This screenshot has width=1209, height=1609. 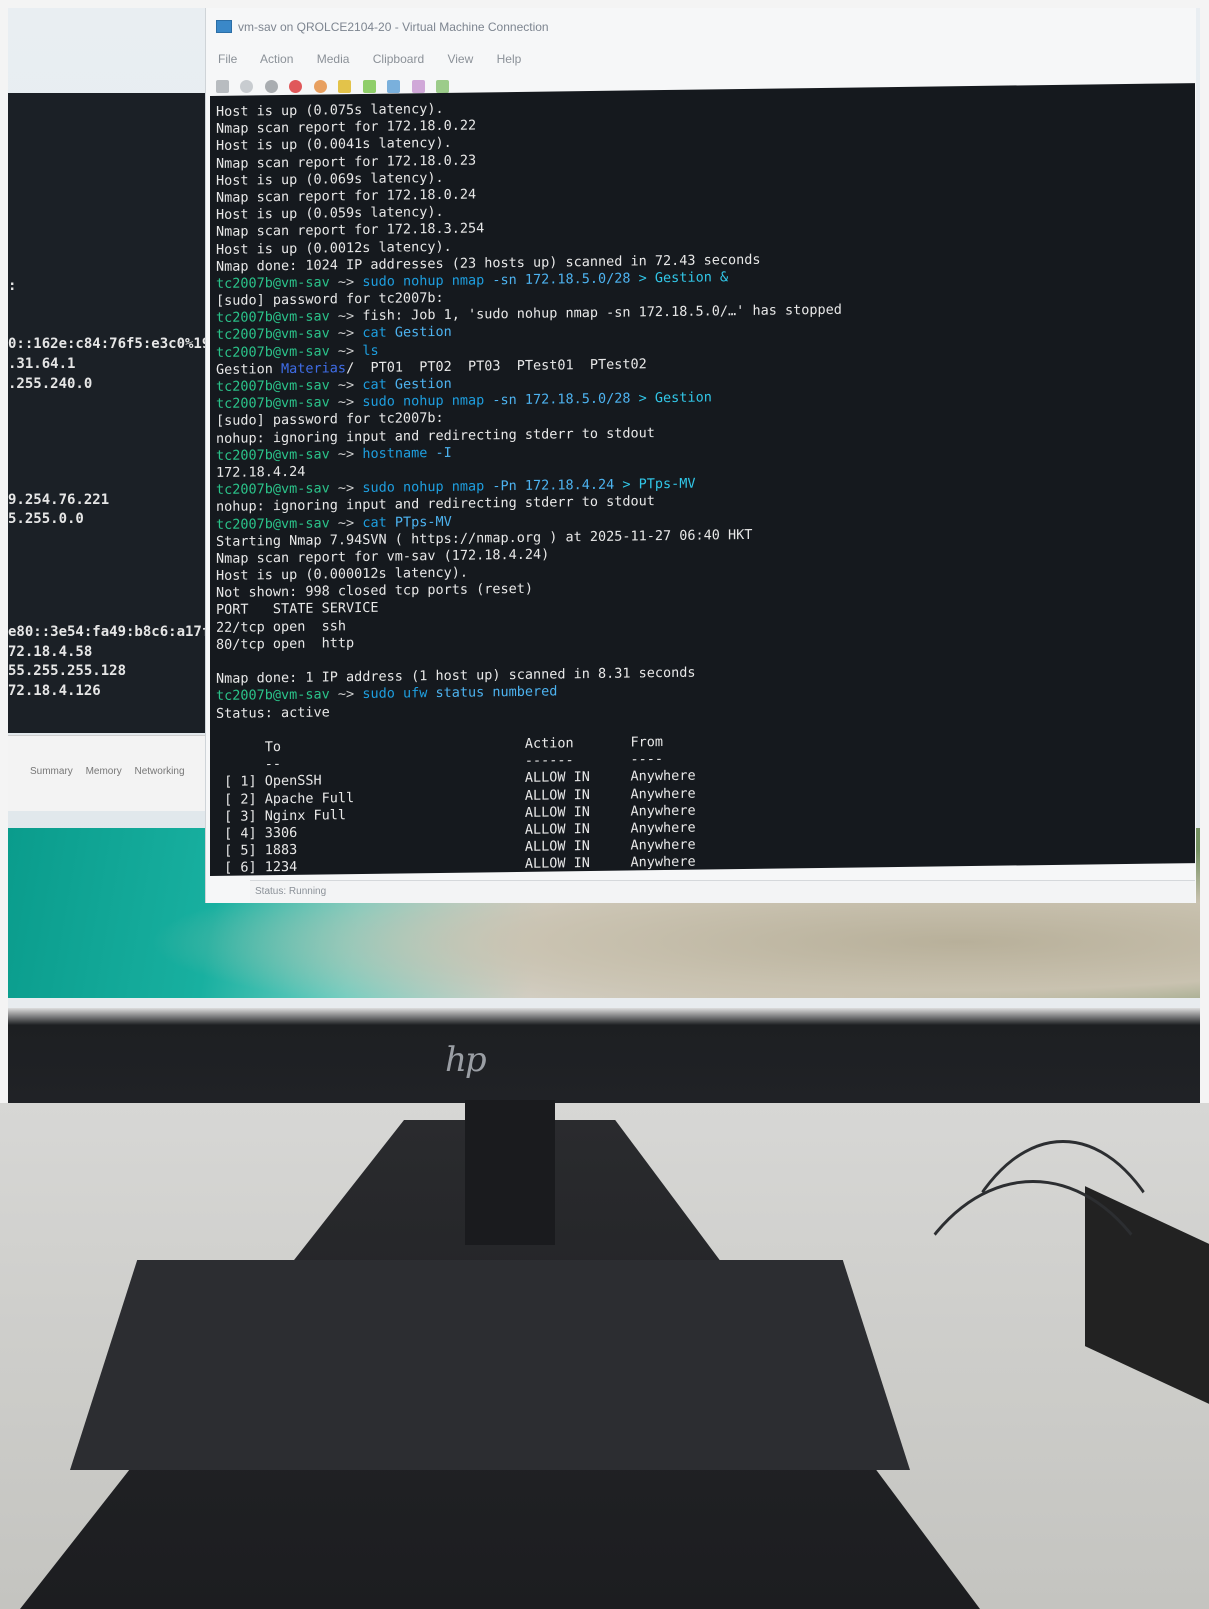 I want to click on tab-networking: Networking, so click(x=159, y=771).